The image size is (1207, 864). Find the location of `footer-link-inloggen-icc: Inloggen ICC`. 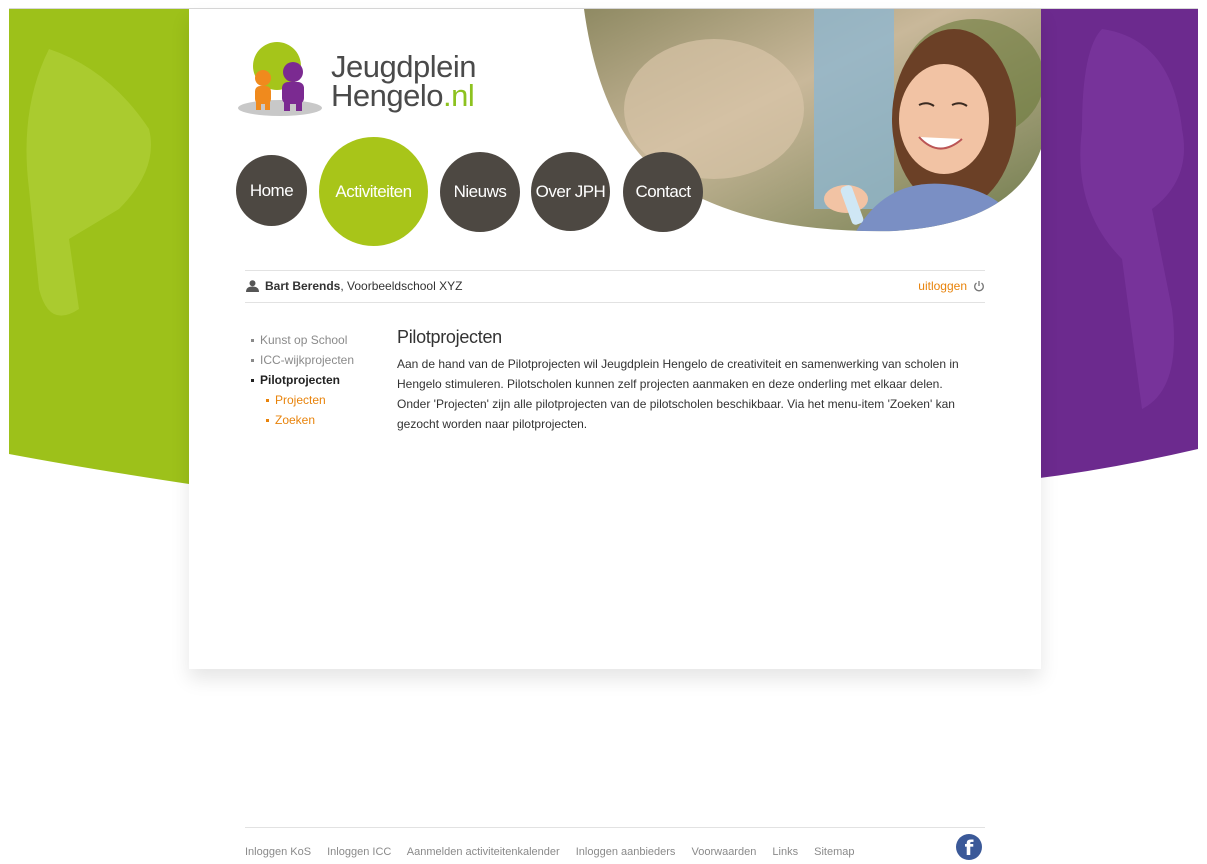

footer-link-inloggen-icc: Inloggen ICC is located at coordinates (359, 852).